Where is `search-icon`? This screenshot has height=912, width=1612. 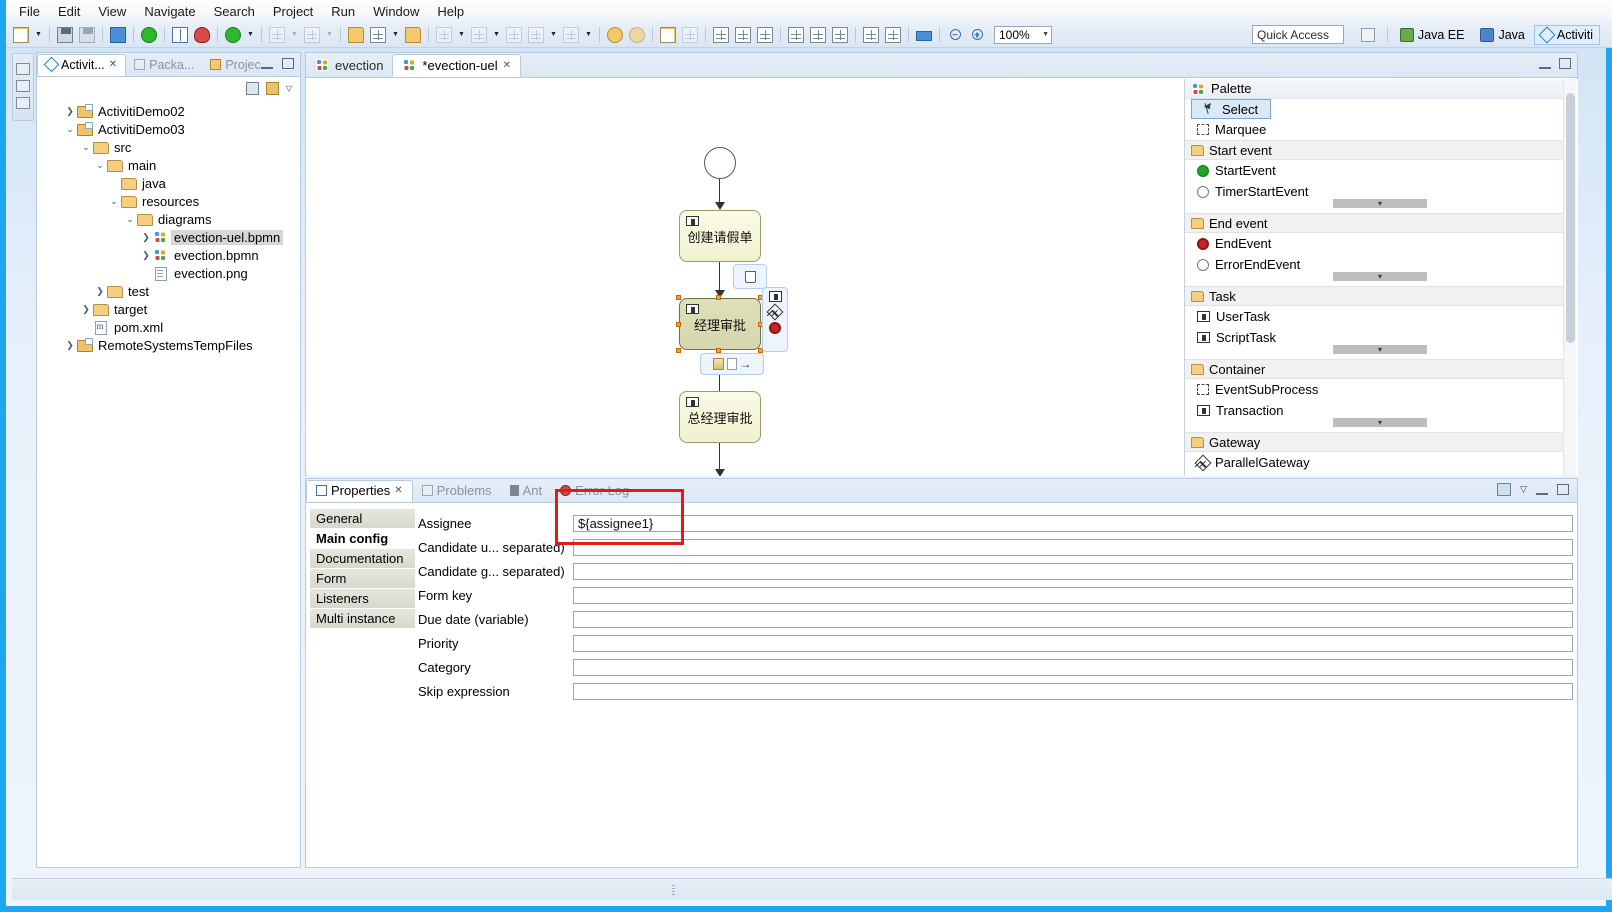
search-icon is located at coordinates (378, 35).